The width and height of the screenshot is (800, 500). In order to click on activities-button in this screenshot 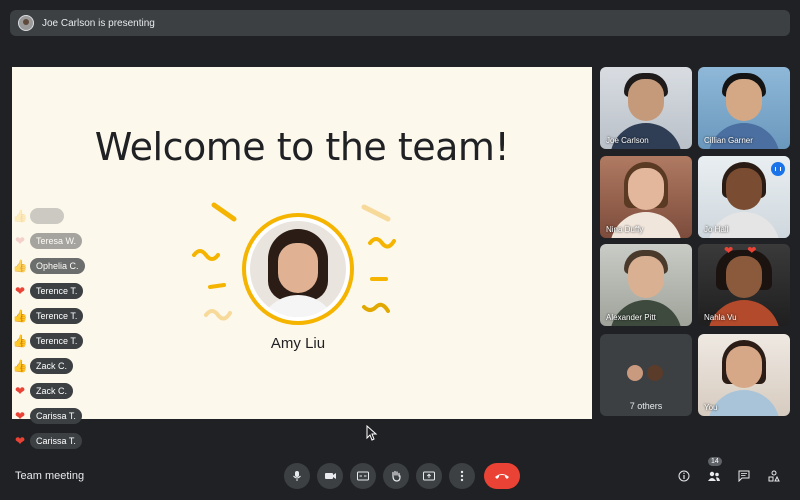, I will do `click(774, 476)`.